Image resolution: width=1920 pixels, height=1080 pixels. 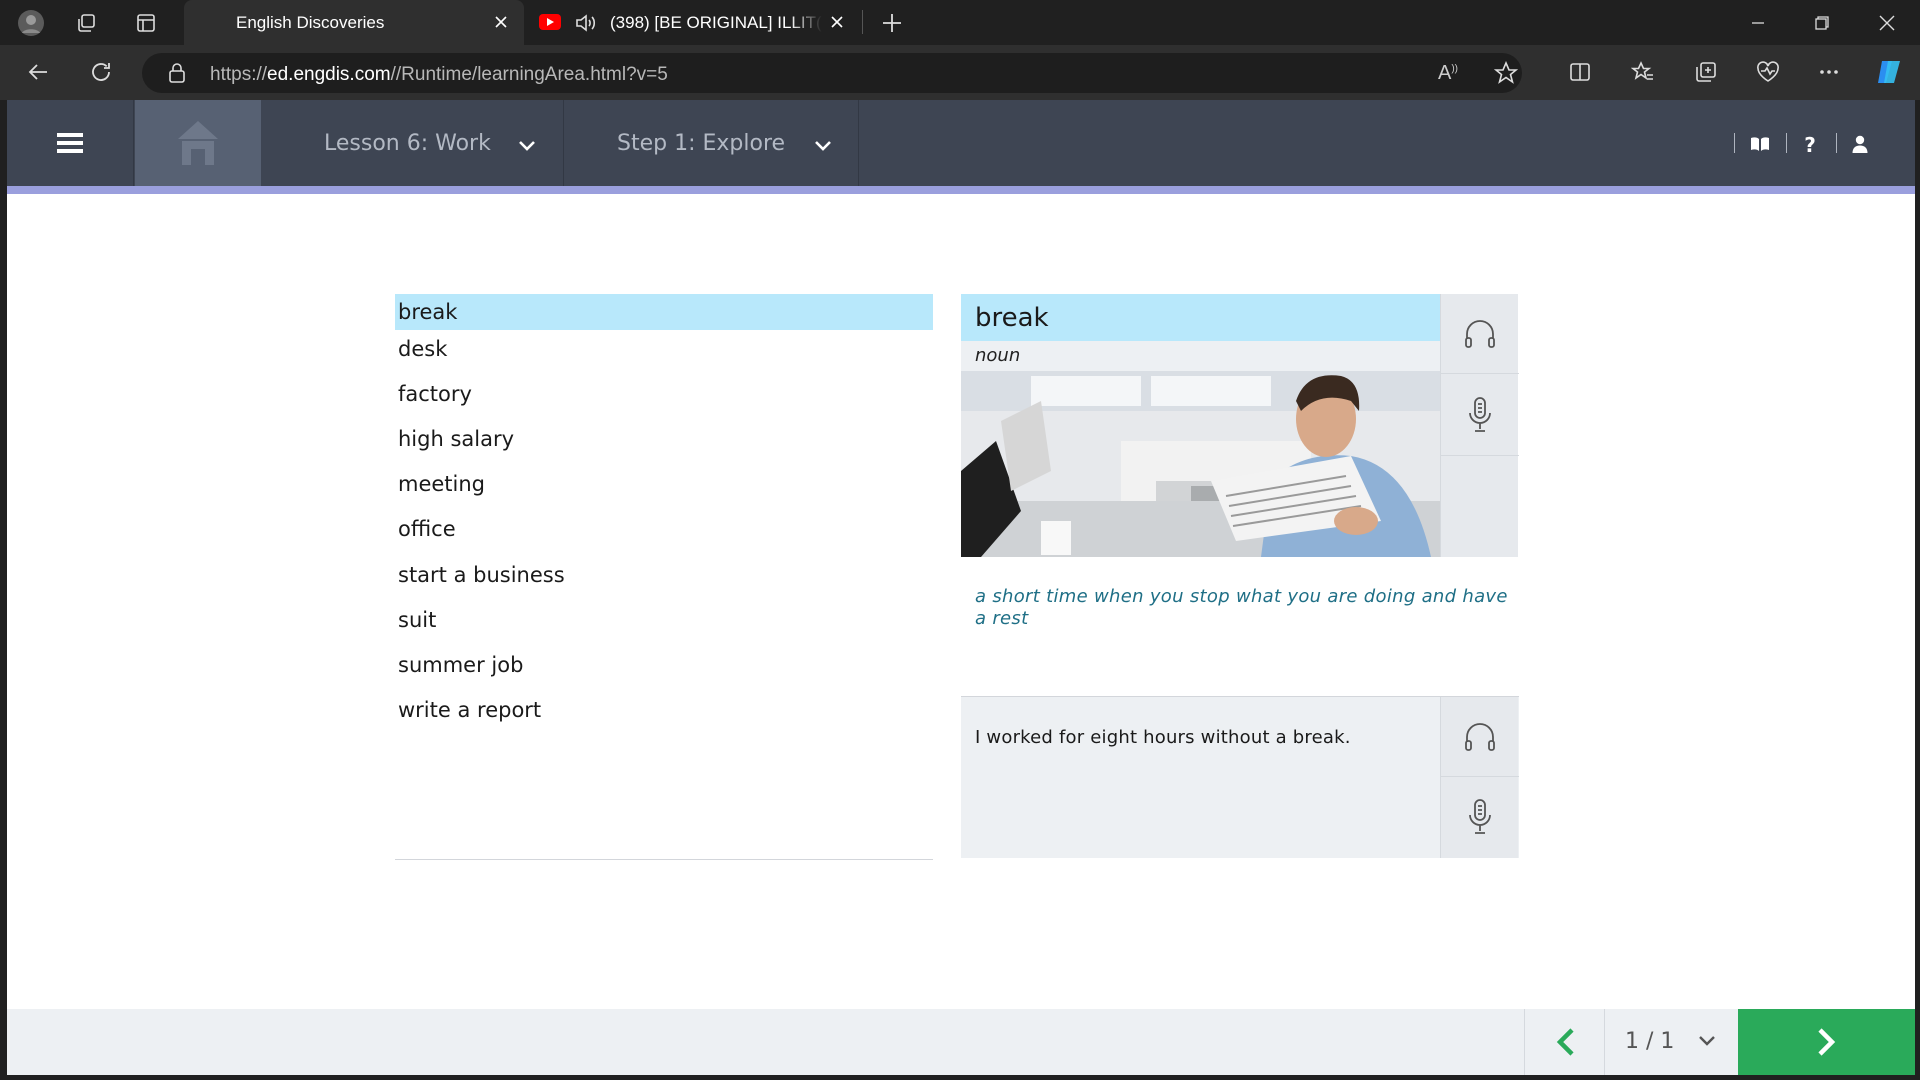 I want to click on step-label: Step 1: Explore, so click(x=701, y=143).